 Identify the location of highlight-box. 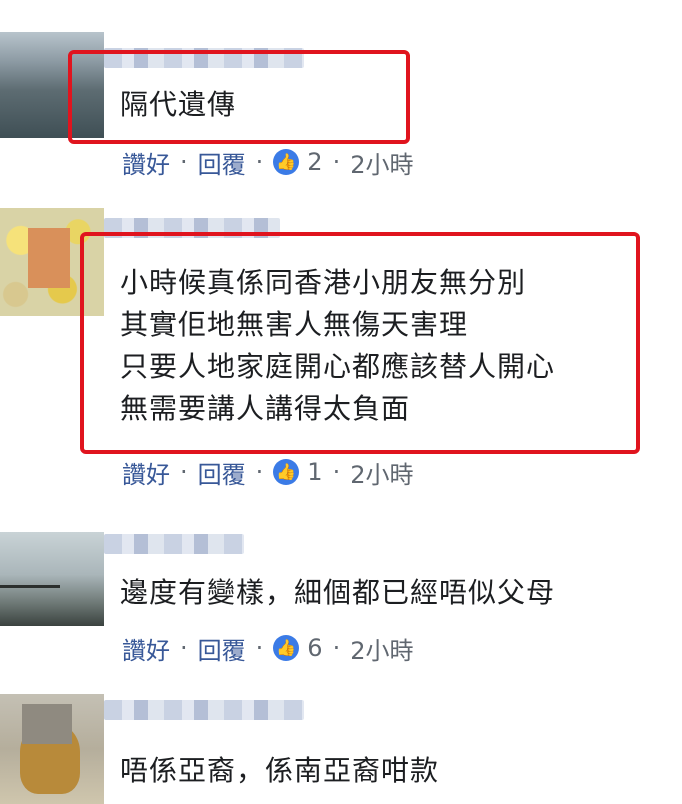
(239, 97).